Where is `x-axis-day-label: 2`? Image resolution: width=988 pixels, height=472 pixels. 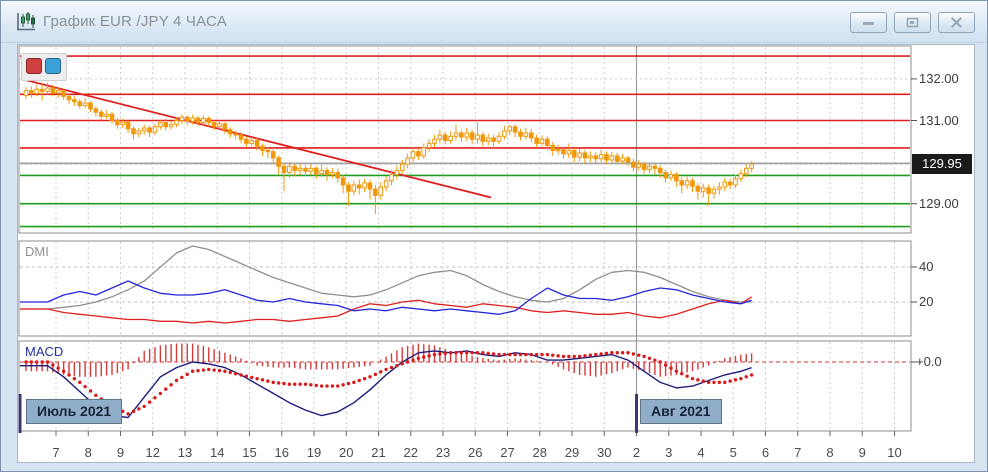
x-axis-day-label: 2 is located at coordinates (636, 452).